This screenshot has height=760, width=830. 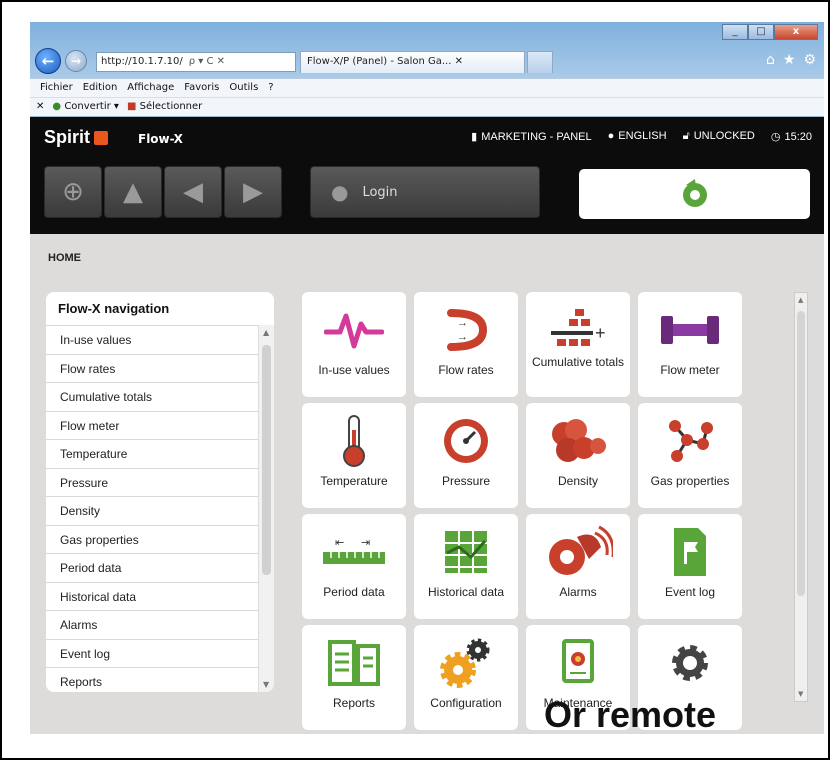 I want to click on menu-edition: Edition, so click(x=100, y=88).